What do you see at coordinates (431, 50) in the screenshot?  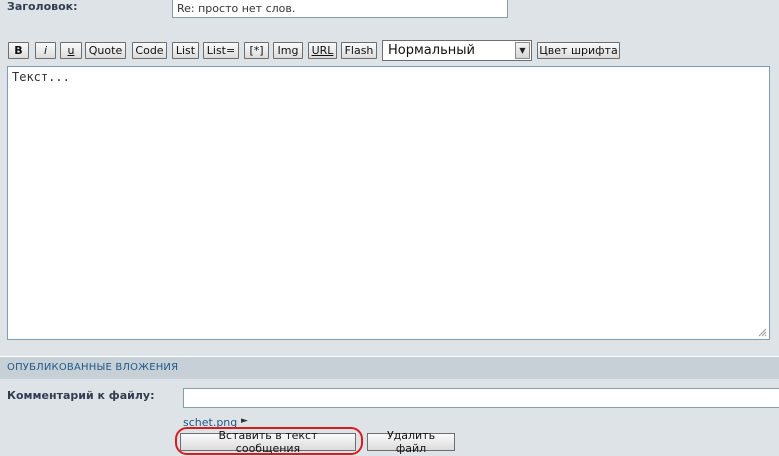 I see `font-size-value: Нормальный` at bounding box center [431, 50].